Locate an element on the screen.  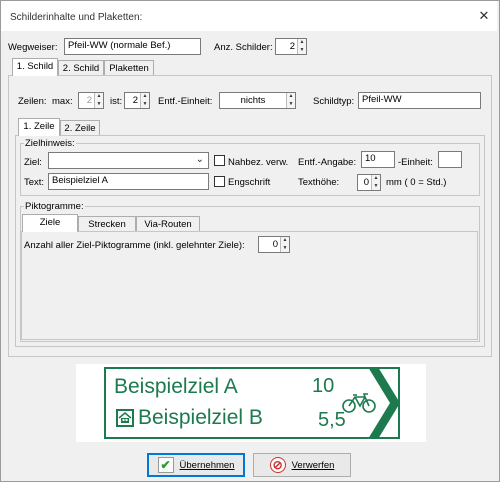
ziel-label: Ziel: is located at coordinates (33, 162).